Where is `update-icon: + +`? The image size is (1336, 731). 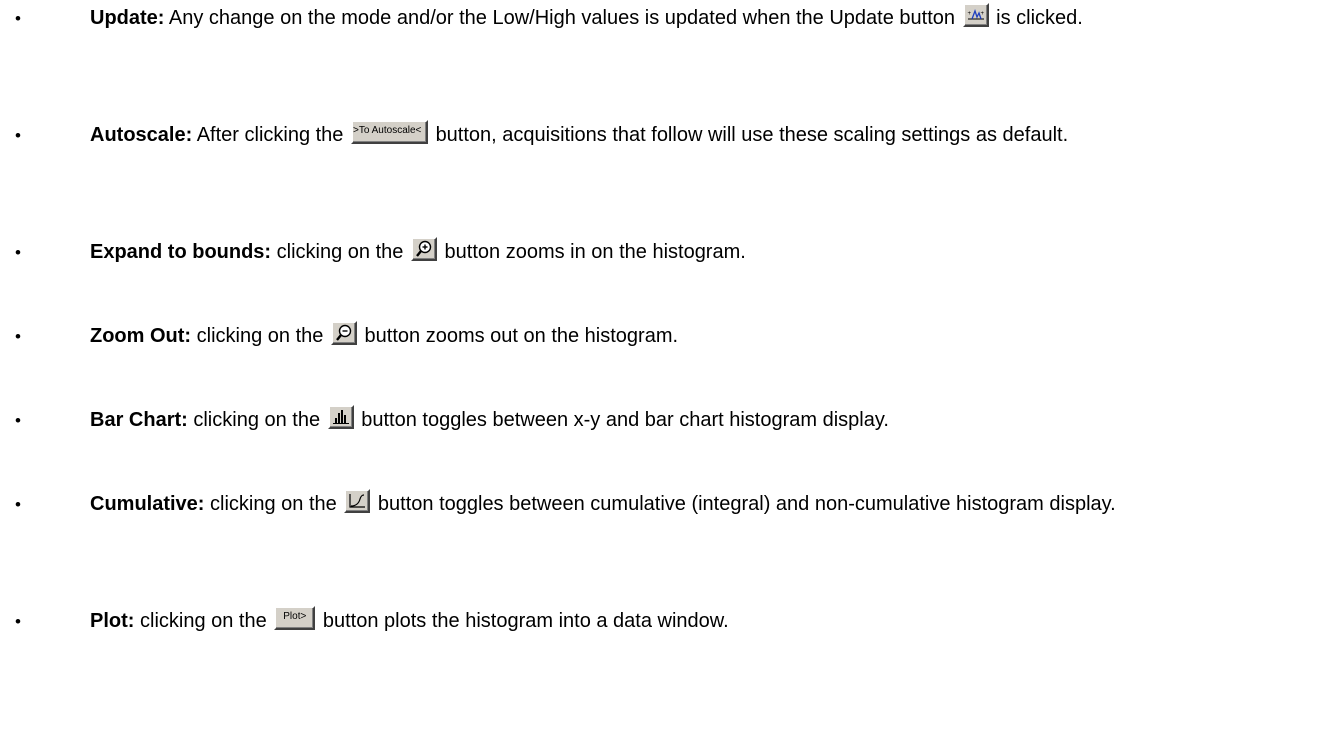
update-icon: + + is located at coordinates (975, 14).